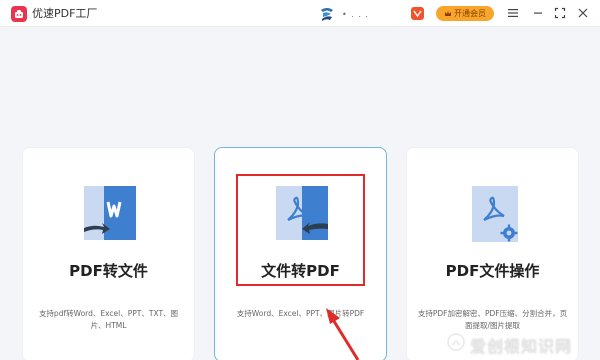 The height and width of the screenshot is (360, 600). What do you see at coordinates (448, 13) in the screenshot?
I see `crown-icon` at bounding box center [448, 13].